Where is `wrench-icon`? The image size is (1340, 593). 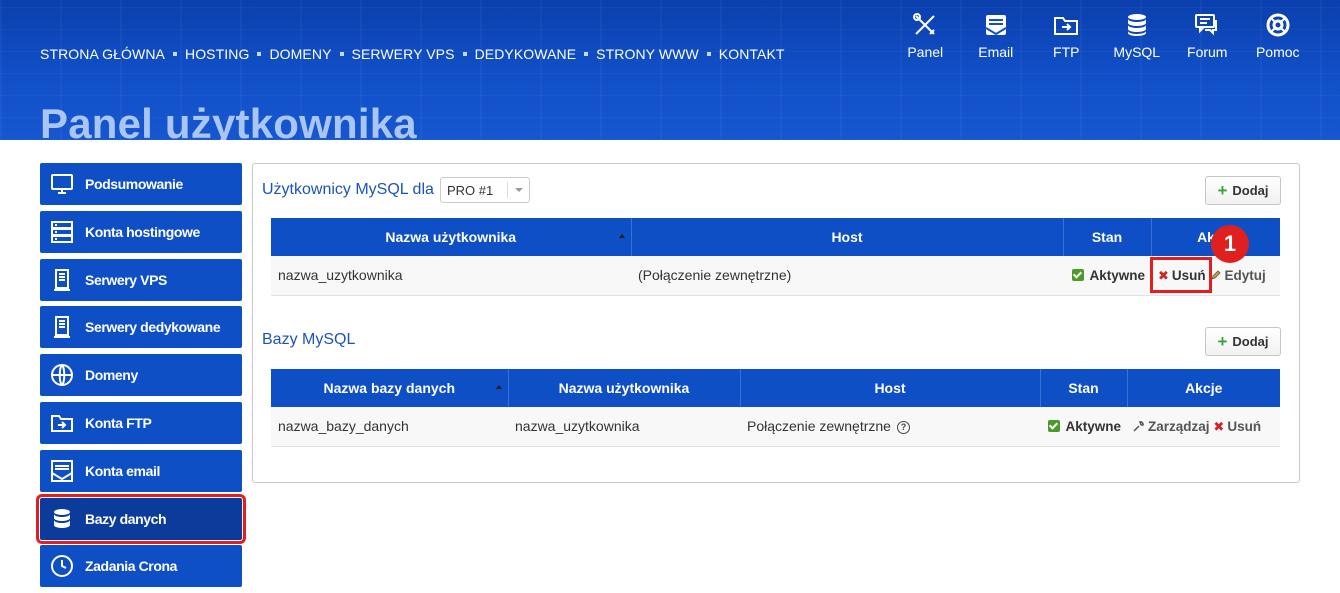 wrench-icon is located at coordinates (1138, 426).